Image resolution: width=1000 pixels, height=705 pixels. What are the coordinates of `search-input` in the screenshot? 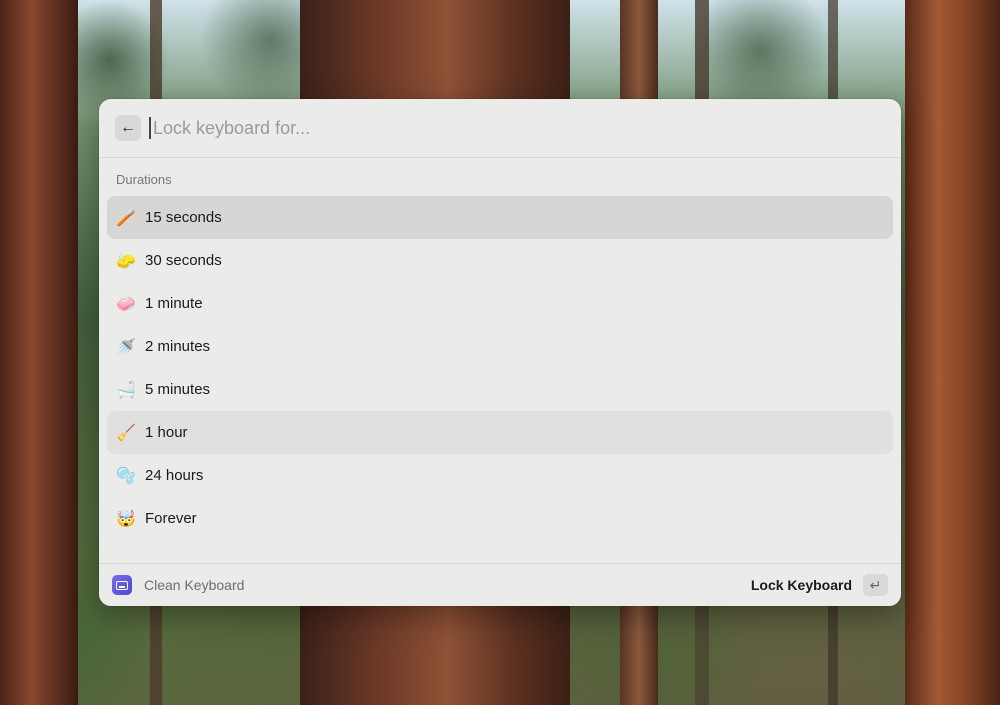 It's located at (517, 128).